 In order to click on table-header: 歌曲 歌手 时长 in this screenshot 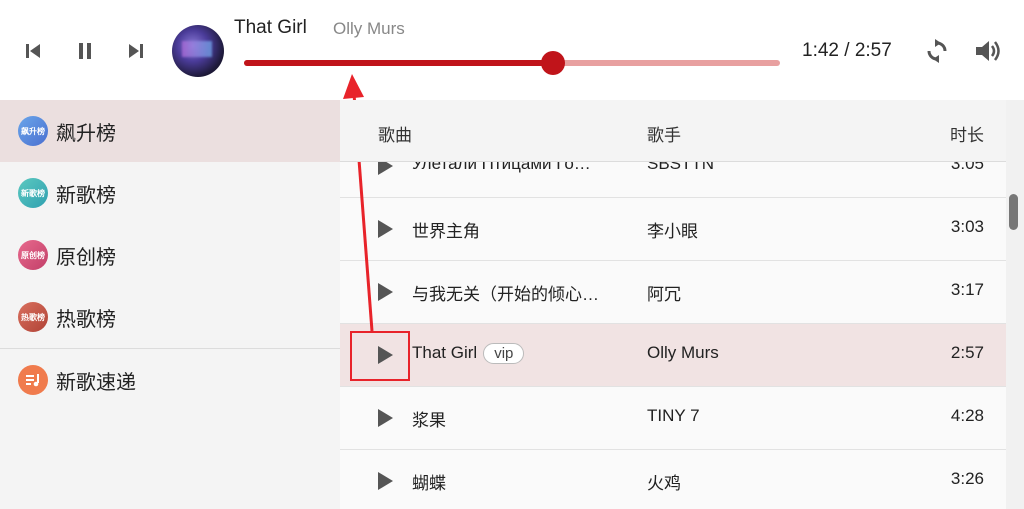, I will do `click(673, 131)`.